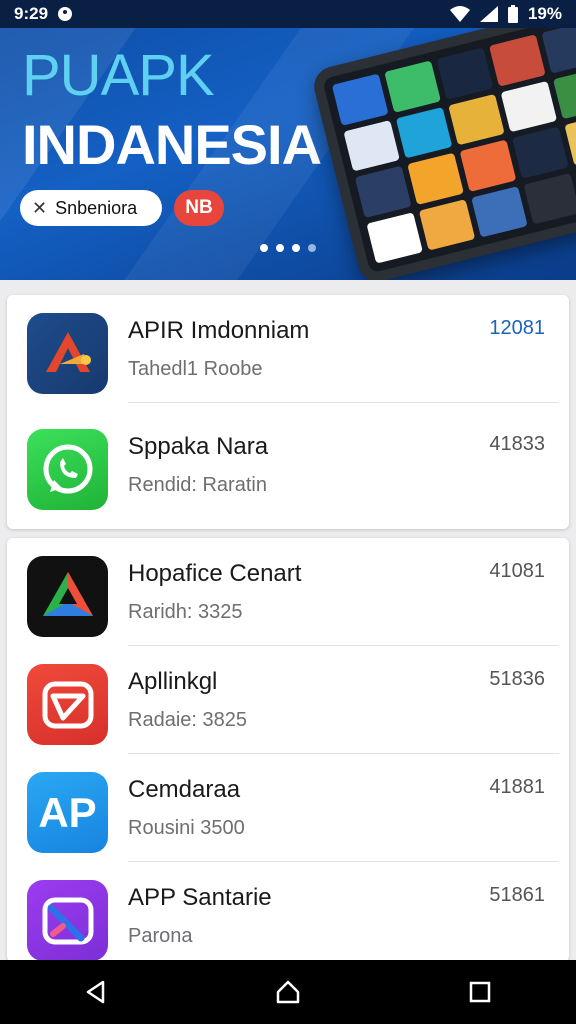 The width and height of the screenshot is (576, 1024). I want to click on status-bar: 9:29 19%, so click(288, 14).